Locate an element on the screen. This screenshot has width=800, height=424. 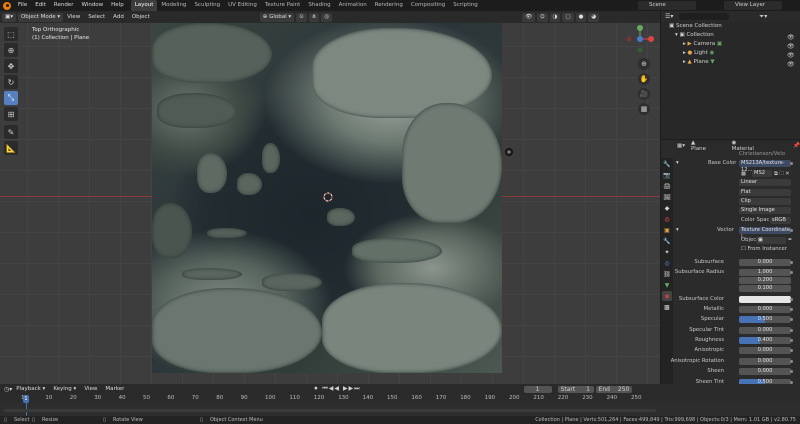
shading-solid-icon: ● is located at coordinates (581, 17).